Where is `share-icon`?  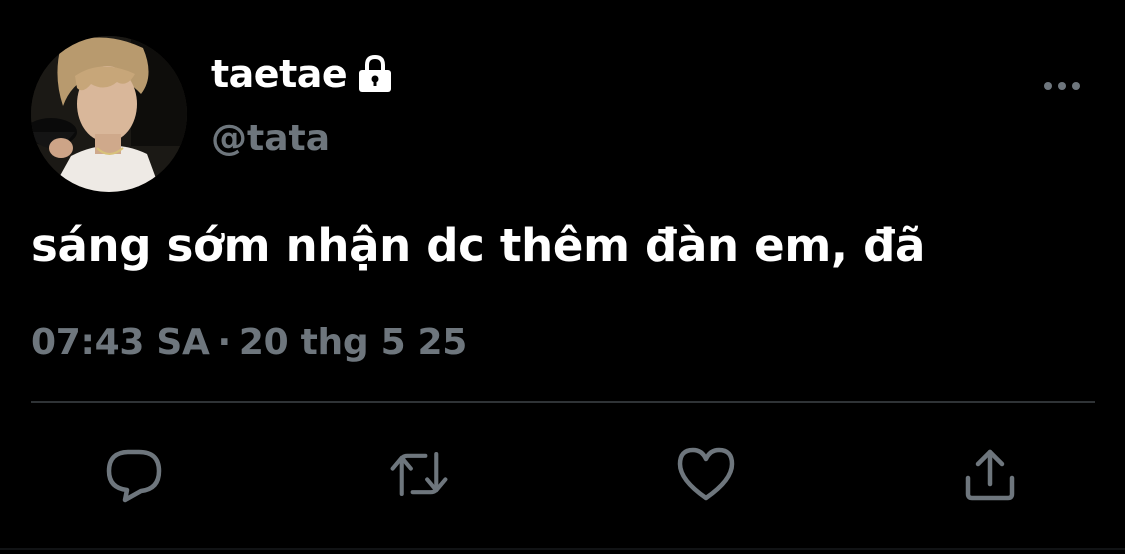 share-icon is located at coordinates (990, 475).